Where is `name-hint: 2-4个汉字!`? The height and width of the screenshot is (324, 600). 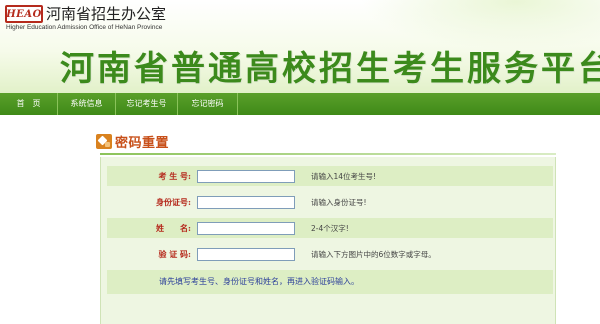
name-hint: 2-4个汉字! is located at coordinates (330, 228).